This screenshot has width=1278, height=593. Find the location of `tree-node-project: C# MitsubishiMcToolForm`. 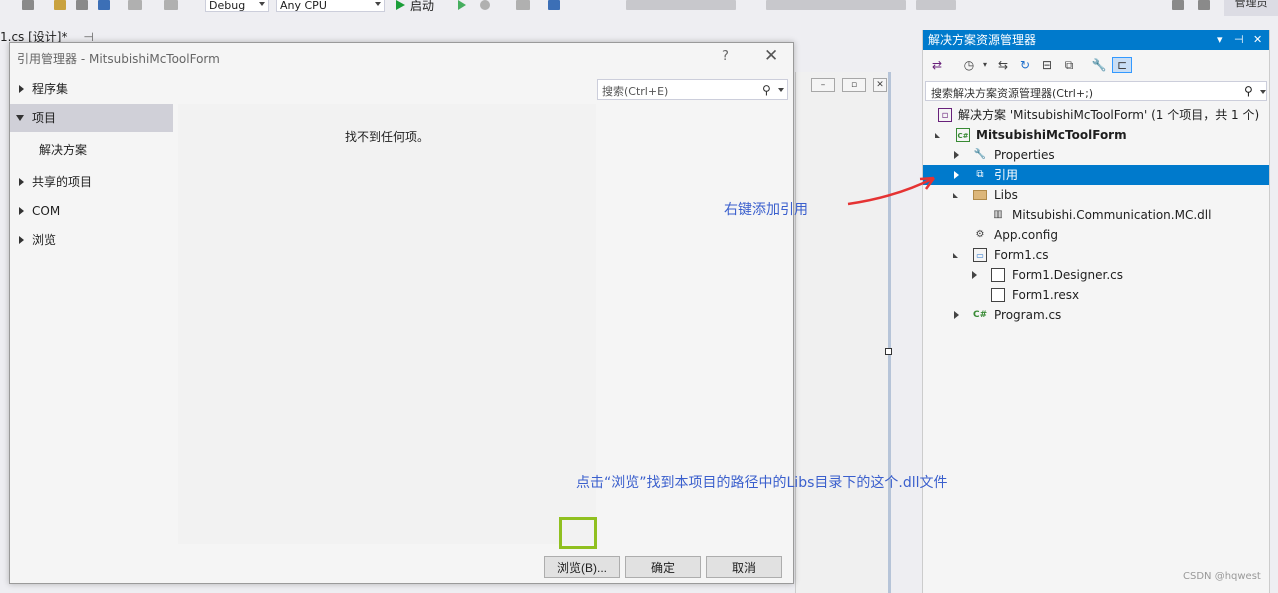

tree-node-project: C# MitsubishiMcToolForm is located at coordinates (1096, 135).